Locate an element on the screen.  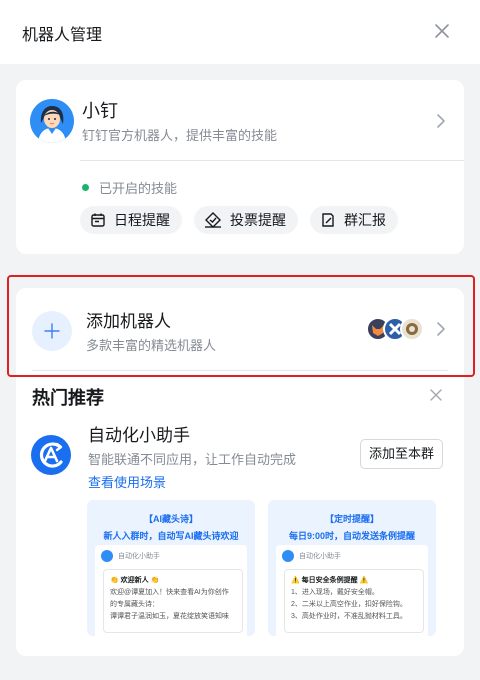
preview-line: 1、进入现场，戴好安全帽。 is located at coordinates (335, 592).